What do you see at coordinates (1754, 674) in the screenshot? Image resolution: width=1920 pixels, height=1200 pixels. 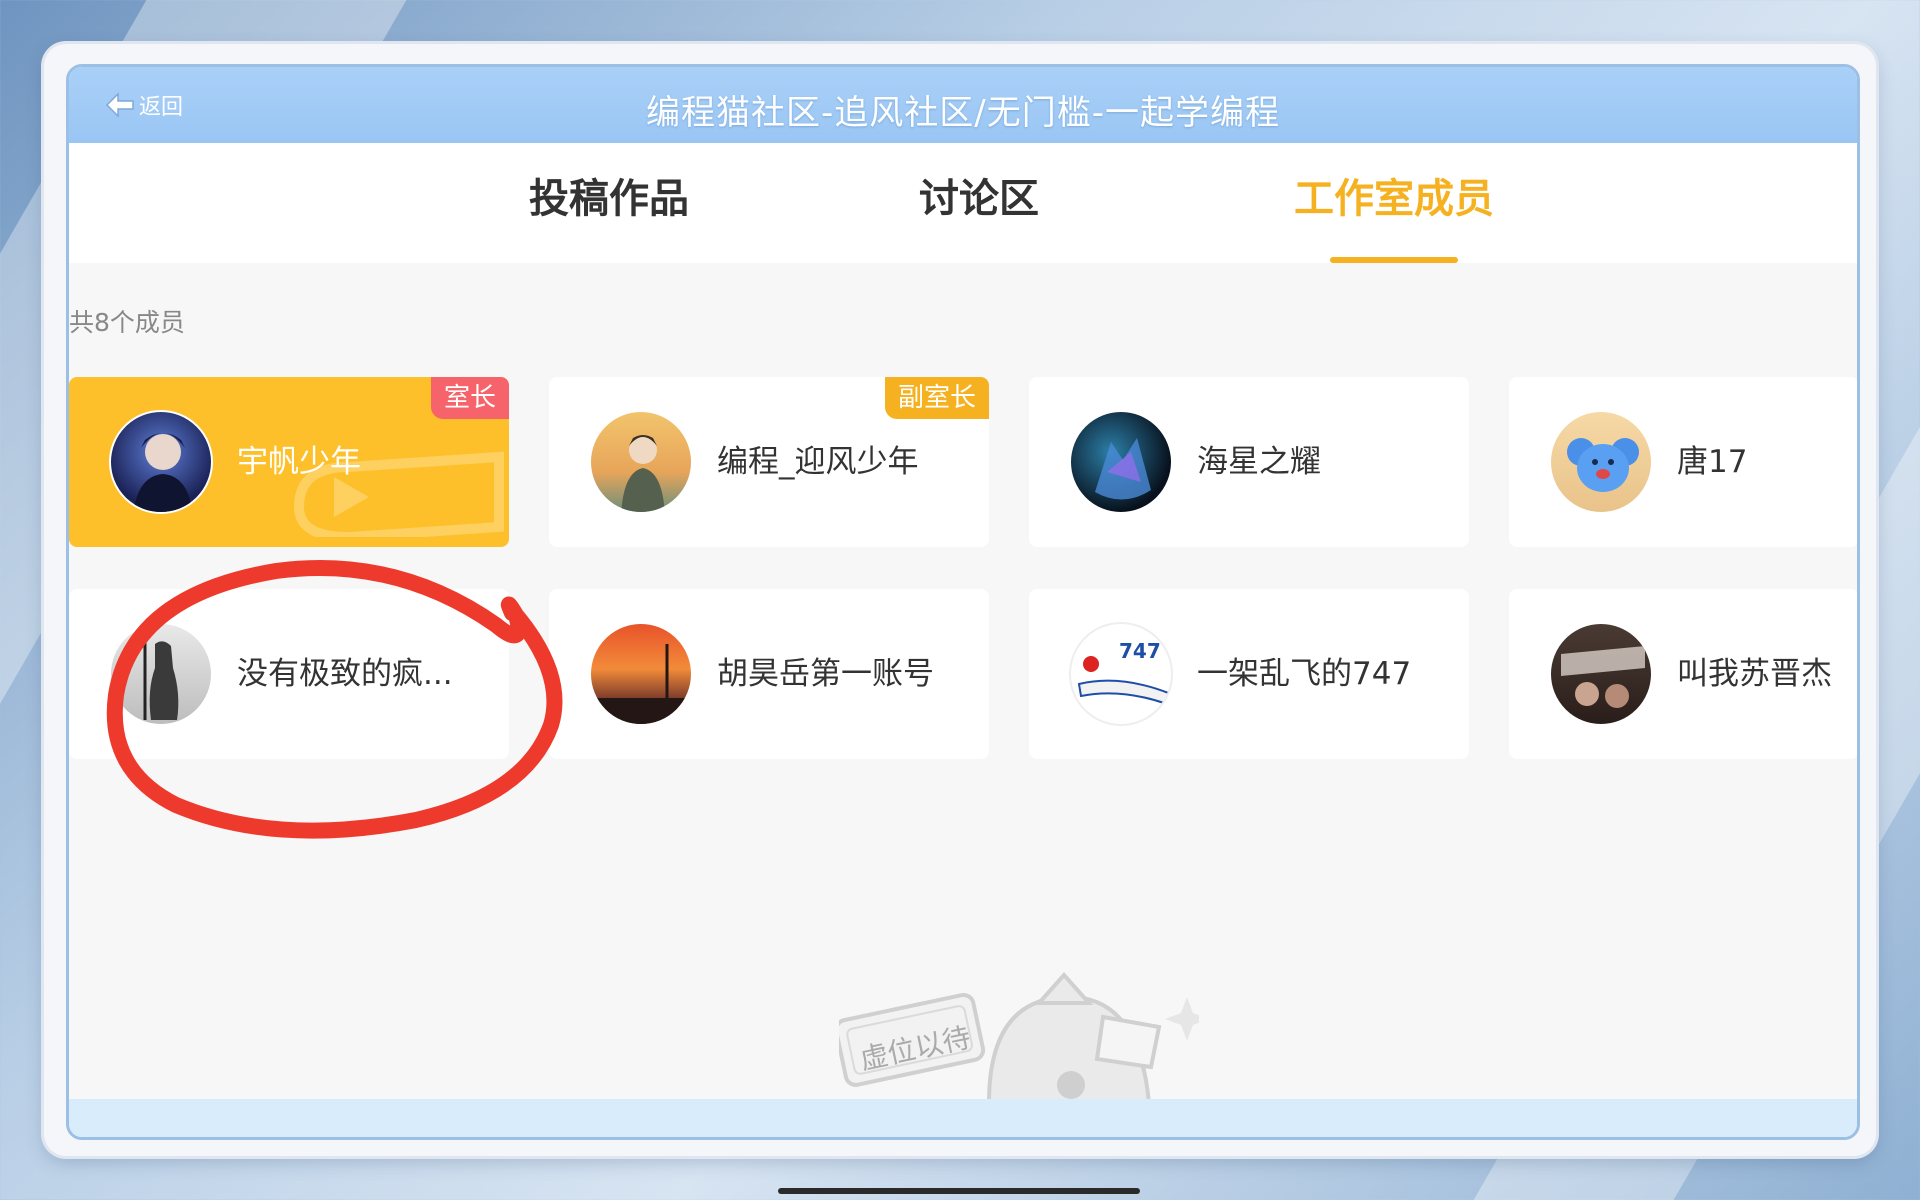 I see `member-name: 叫我苏晋杰` at bounding box center [1754, 674].